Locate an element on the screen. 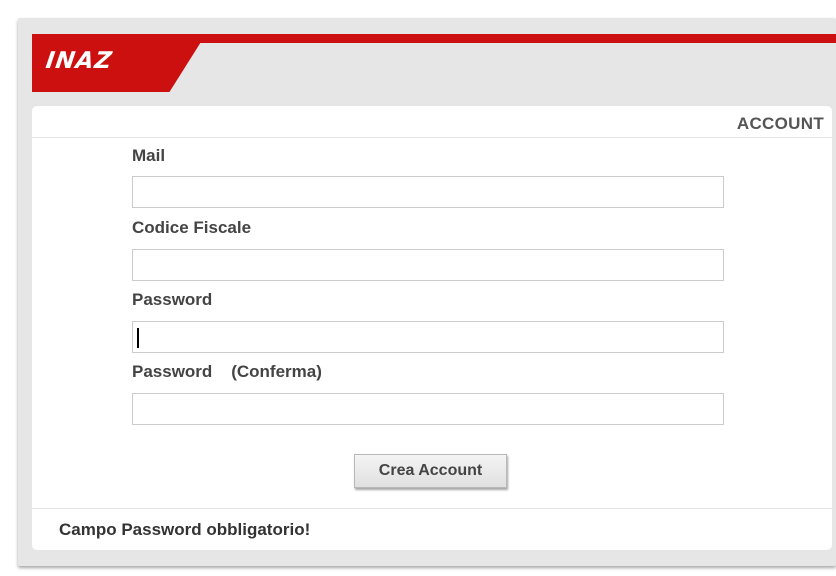 The height and width of the screenshot is (576, 836). password-label: Password is located at coordinates (172, 299).